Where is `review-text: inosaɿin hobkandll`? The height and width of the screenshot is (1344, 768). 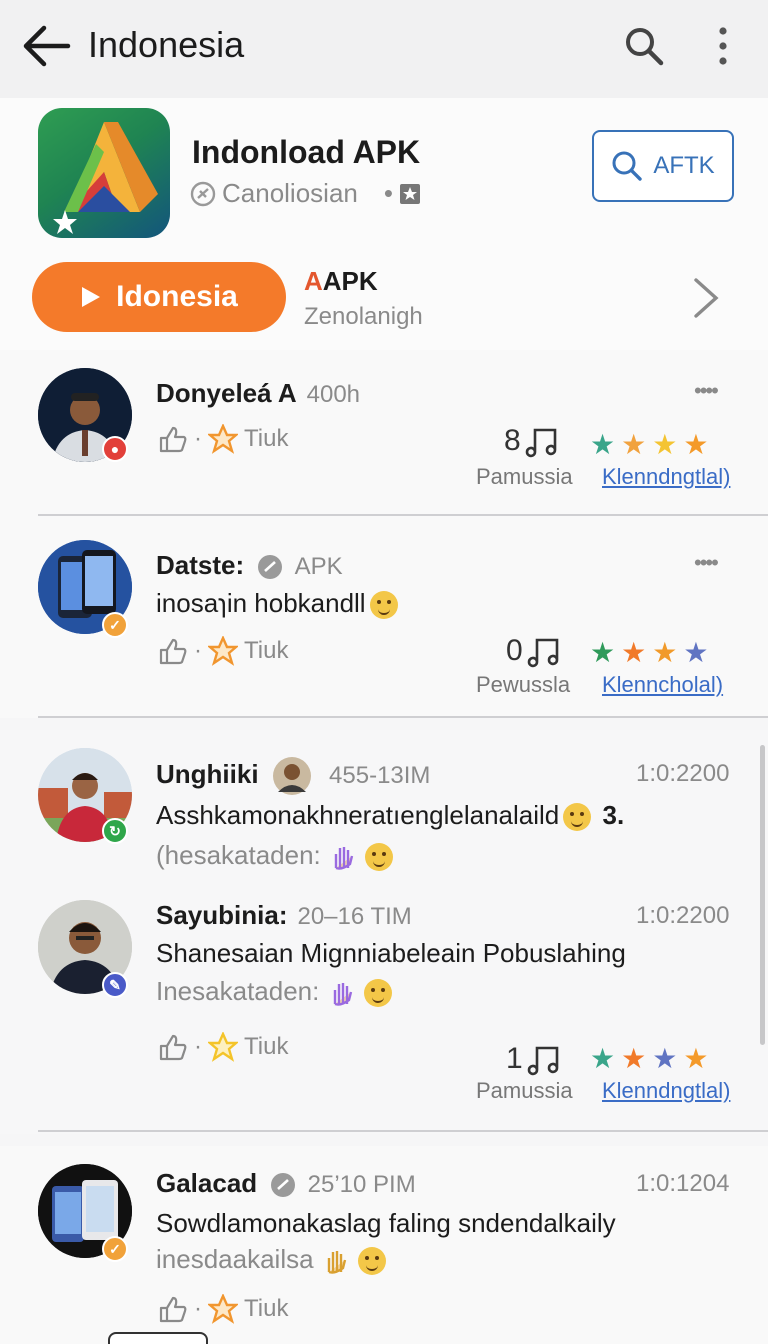
review-text: inosaɿin hobkandll is located at coordinates (277, 604).